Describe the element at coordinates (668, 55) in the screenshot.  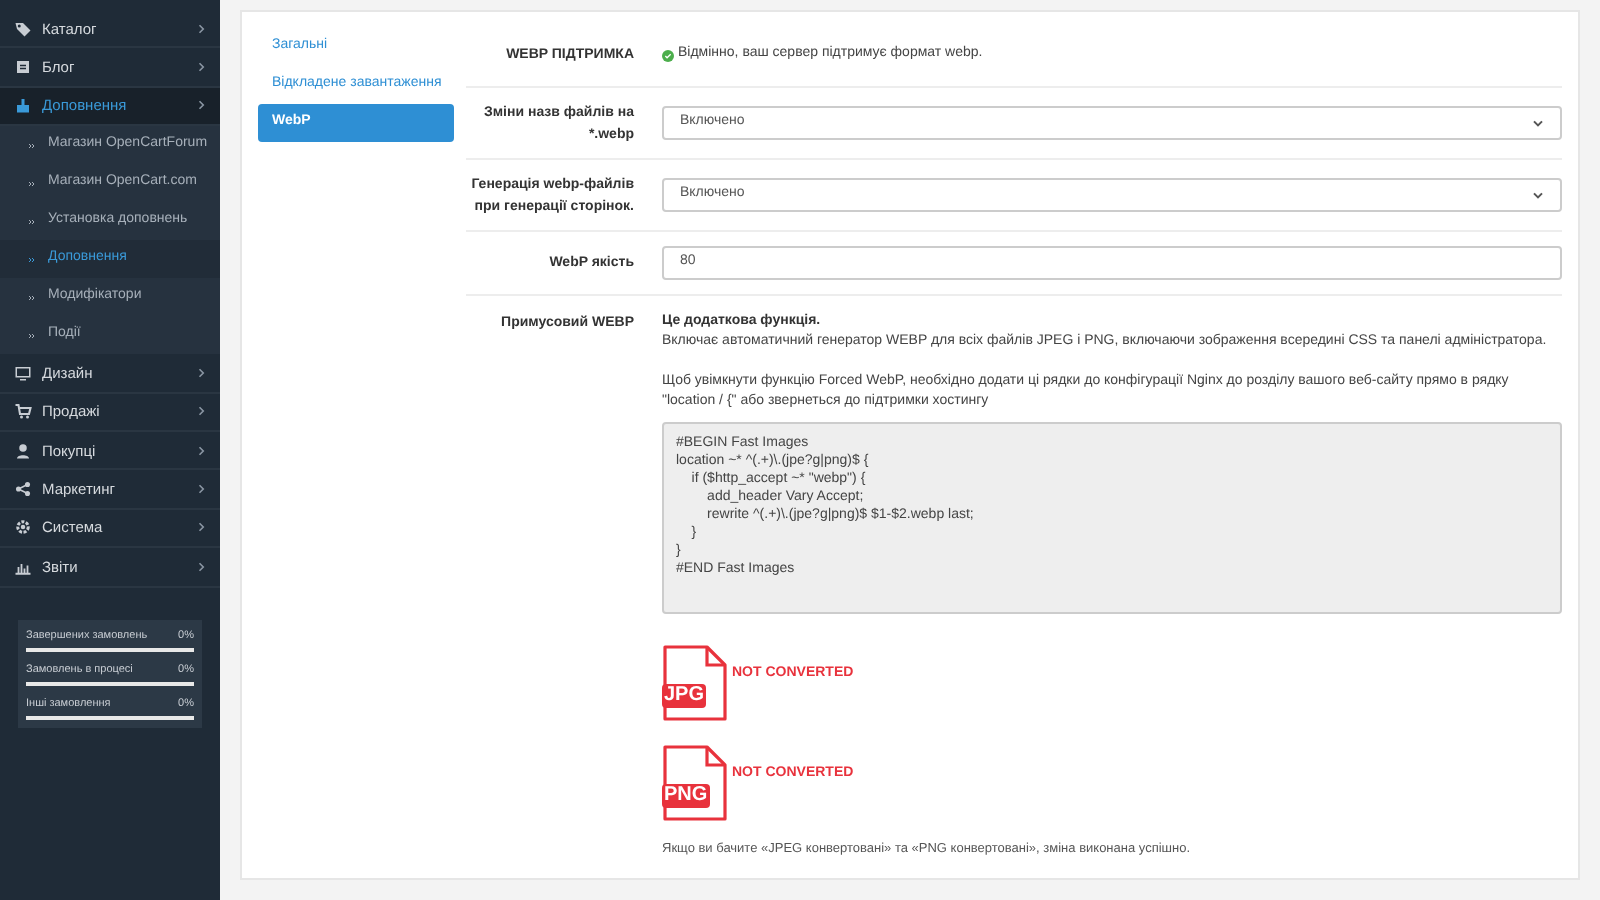
I see `check-icon` at that location.